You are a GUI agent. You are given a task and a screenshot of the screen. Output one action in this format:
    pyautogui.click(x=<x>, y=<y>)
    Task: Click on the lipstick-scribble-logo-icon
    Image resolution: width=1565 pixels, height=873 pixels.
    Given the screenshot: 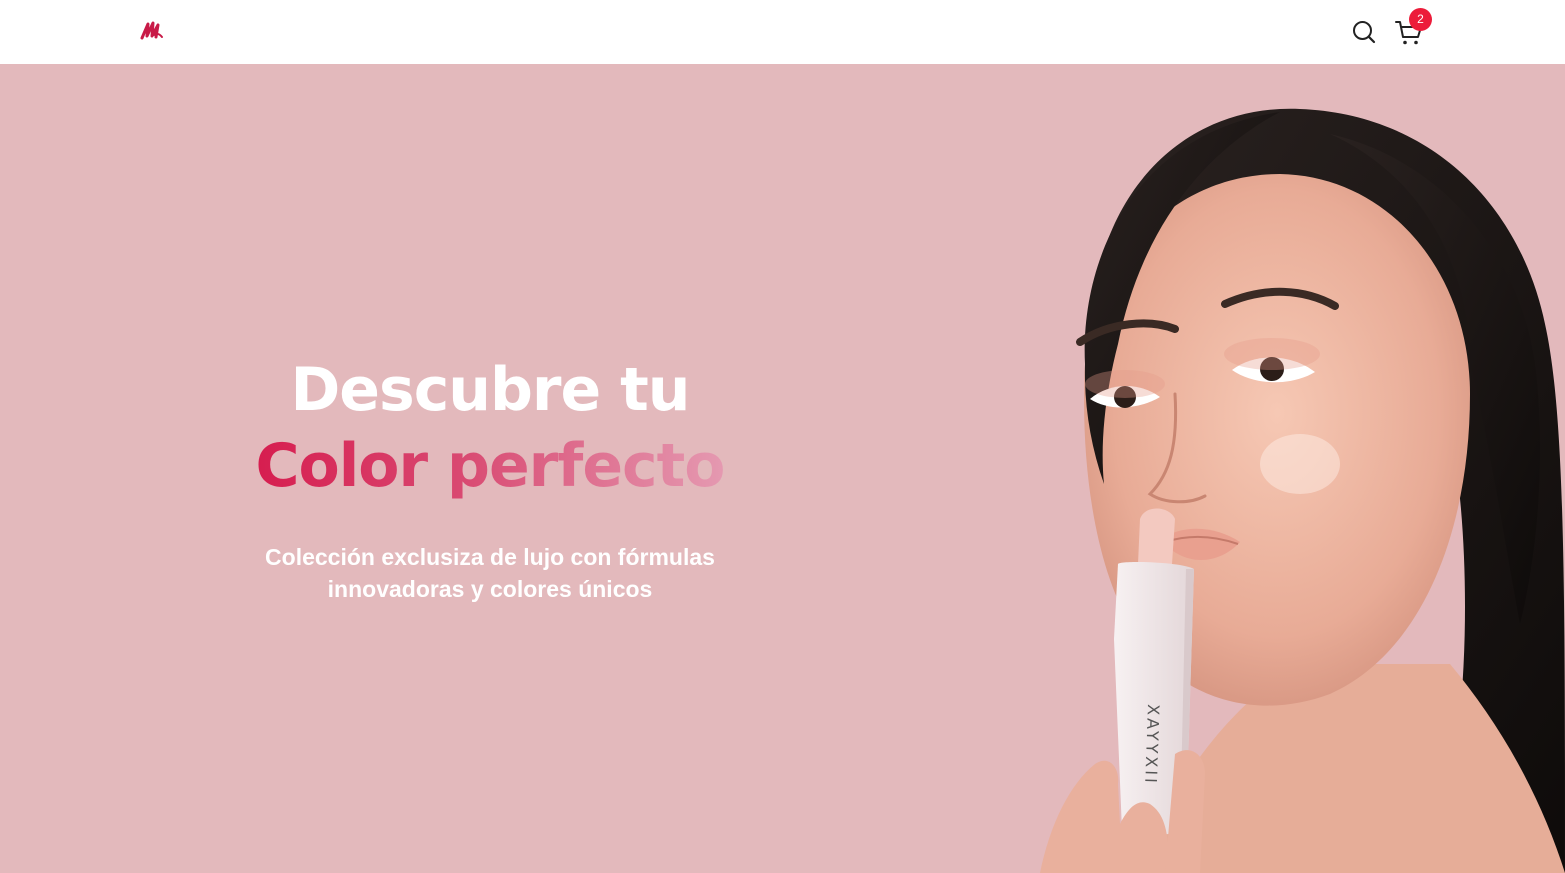 What is the action you would take?
    pyautogui.click(x=151, y=30)
    